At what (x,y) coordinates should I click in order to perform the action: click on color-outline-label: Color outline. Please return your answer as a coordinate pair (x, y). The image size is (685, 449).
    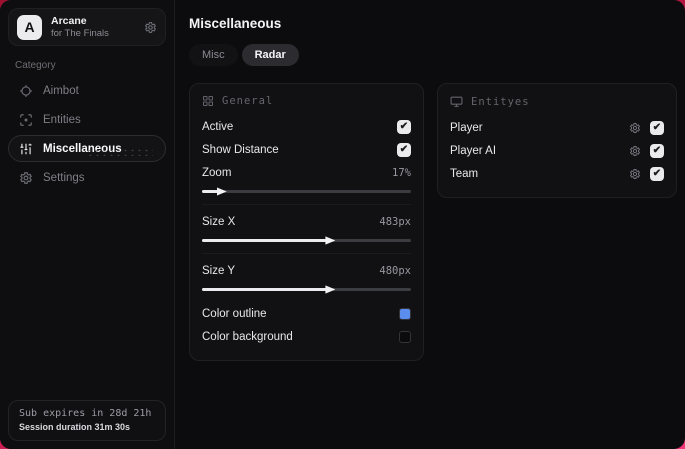
    Looking at the image, I should click on (234, 313).